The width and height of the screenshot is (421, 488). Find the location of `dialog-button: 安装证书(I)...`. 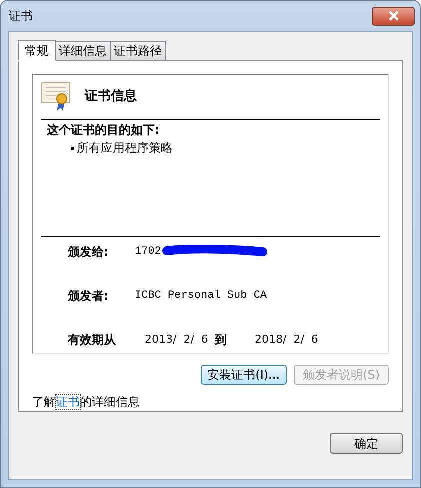

dialog-button: 安装证书(I)... is located at coordinates (244, 375).